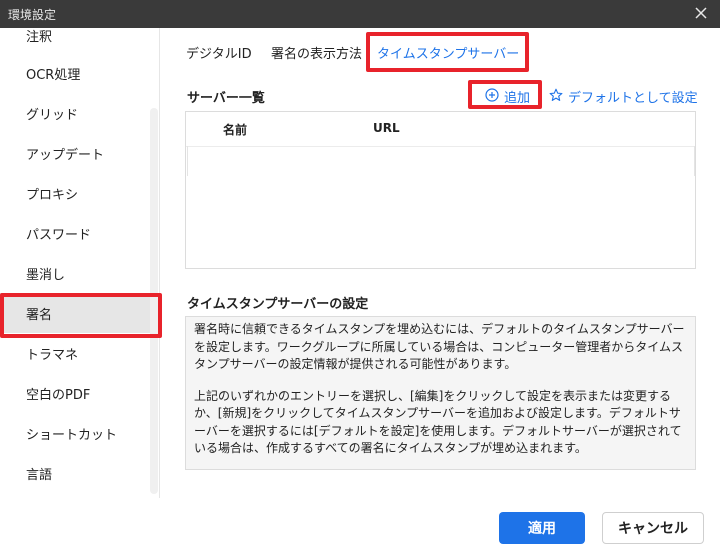  I want to click on sidebar-item-label: ショートカット, so click(72, 435).